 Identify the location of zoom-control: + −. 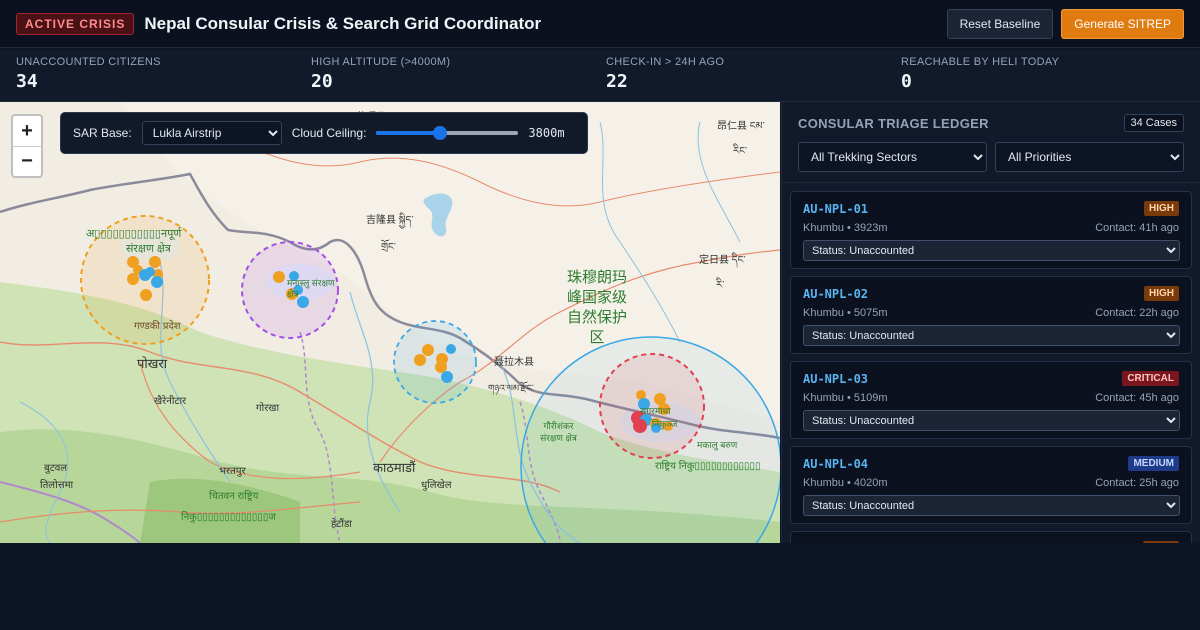
(27, 146).